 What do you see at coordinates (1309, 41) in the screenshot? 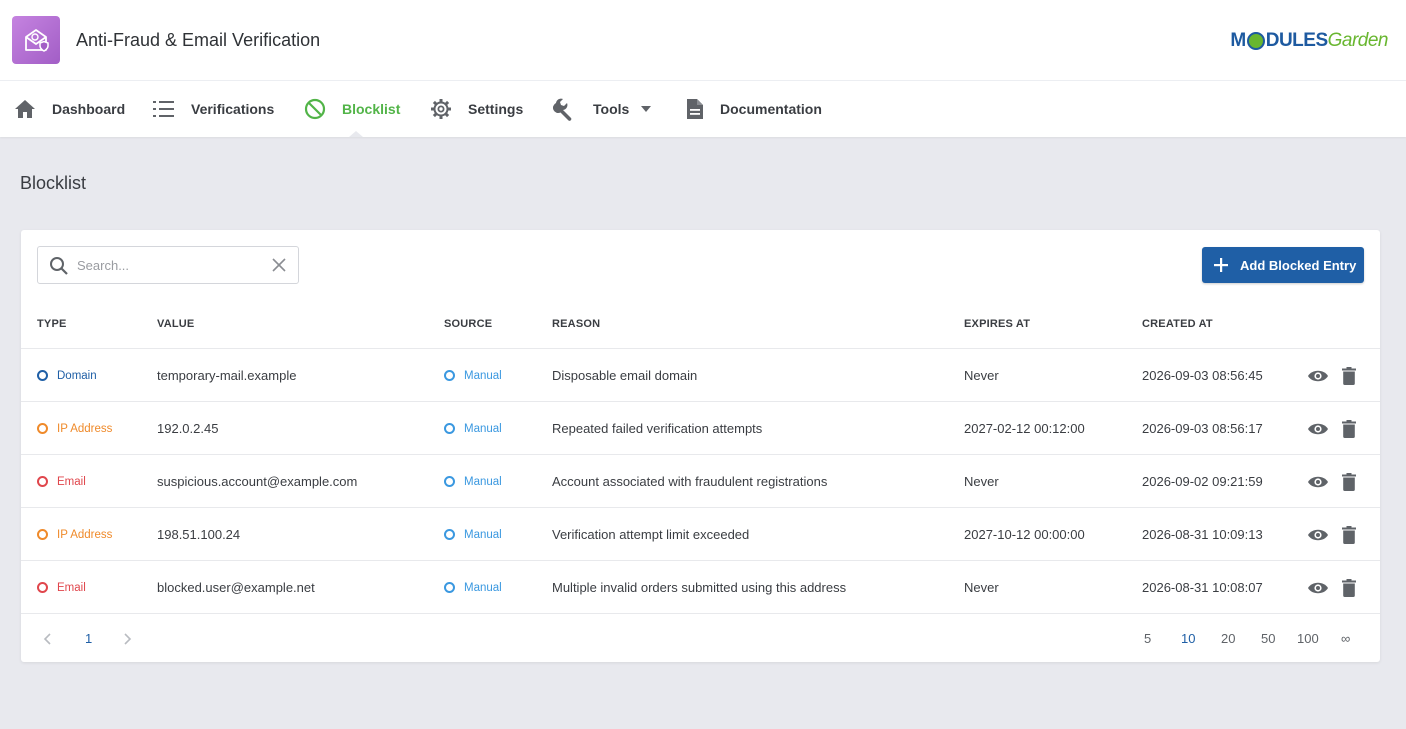
I see `brand-logo: M DULES Garden` at bounding box center [1309, 41].